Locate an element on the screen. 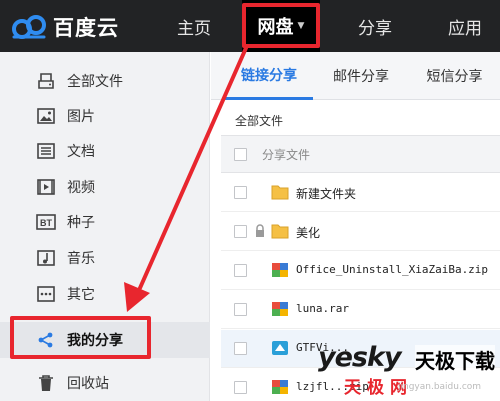 This screenshot has width=500, height=401. sidebar-item-music: 音乐 is located at coordinates (105, 258).